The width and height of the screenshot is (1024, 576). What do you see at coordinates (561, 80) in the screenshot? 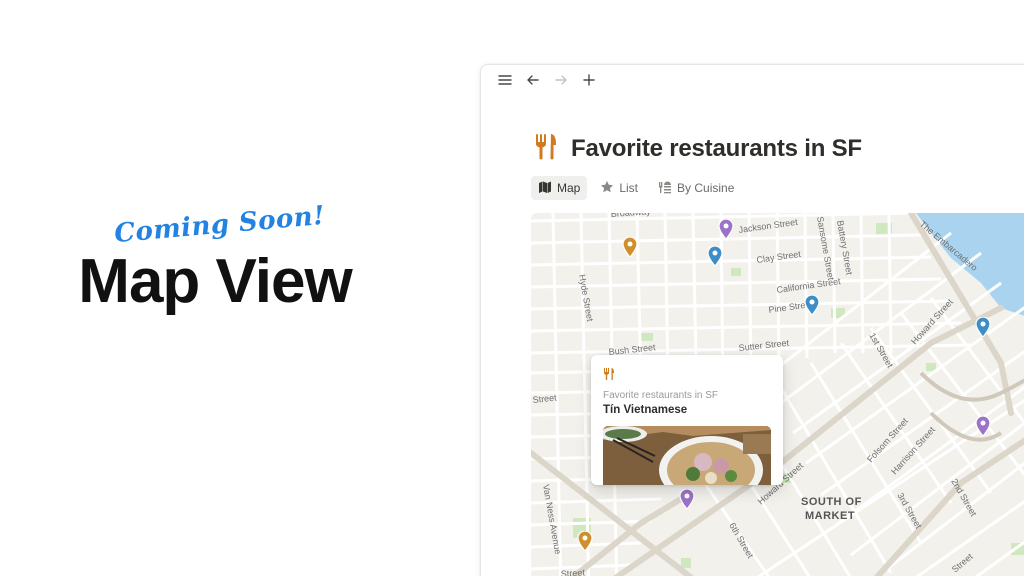
I see `forward-arrow-icon` at bounding box center [561, 80].